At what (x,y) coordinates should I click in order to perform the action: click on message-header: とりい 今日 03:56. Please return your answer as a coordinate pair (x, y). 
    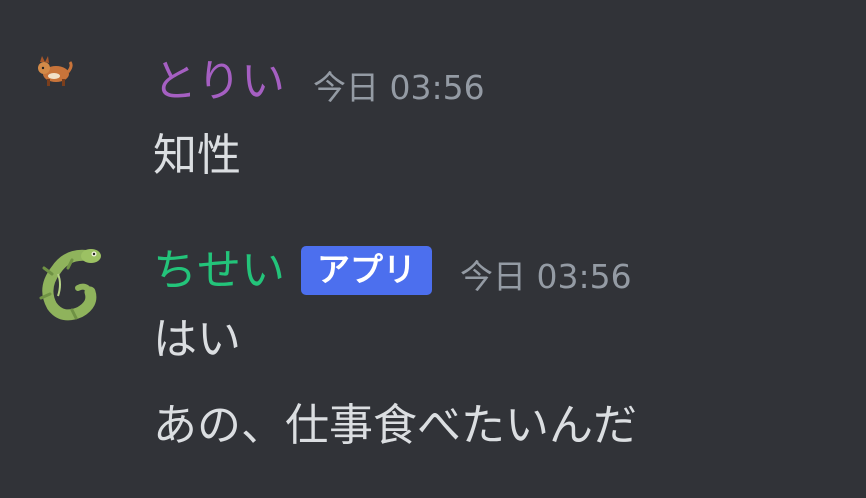
    Looking at the image, I should click on (319, 81).